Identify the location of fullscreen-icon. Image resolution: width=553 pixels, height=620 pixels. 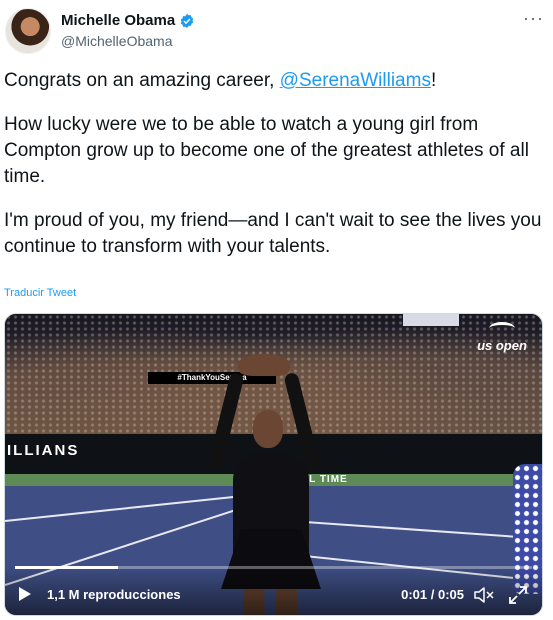
(518, 595).